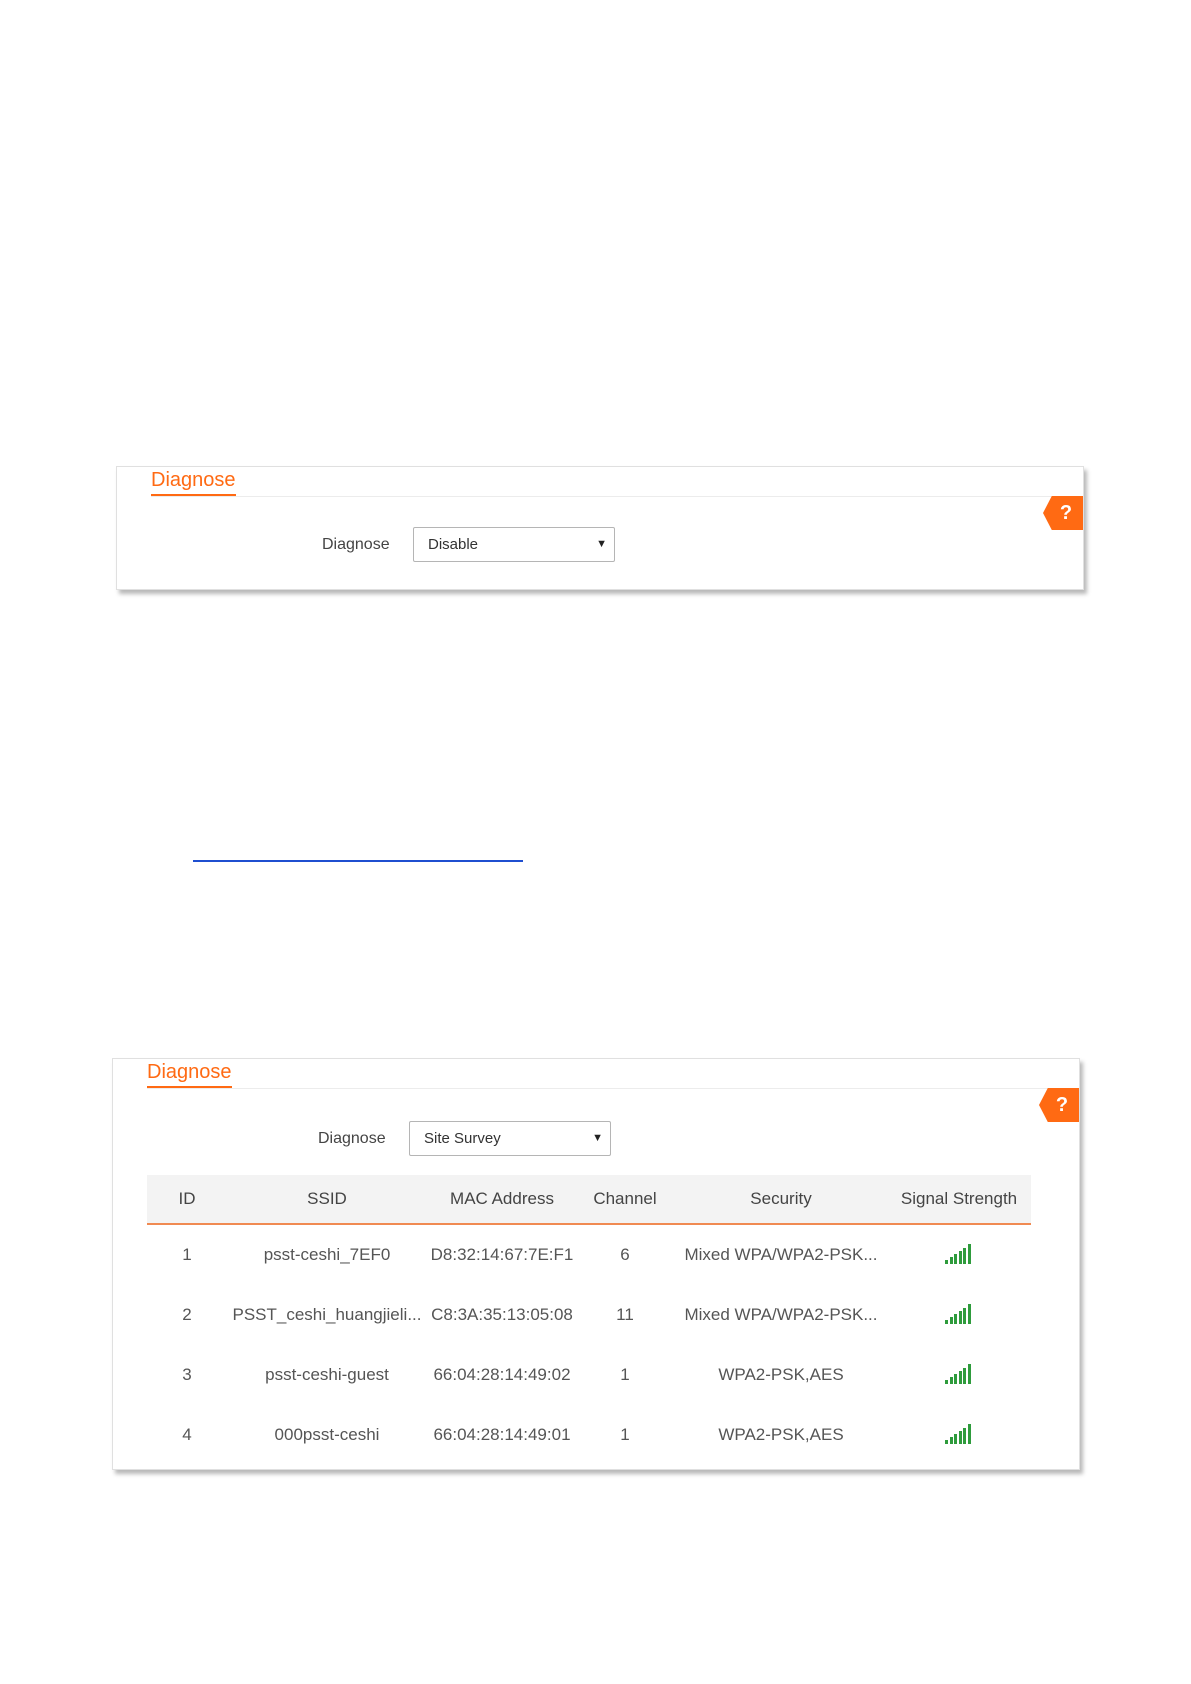  What do you see at coordinates (358, 861) in the screenshot?
I see `link-underline` at bounding box center [358, 861].